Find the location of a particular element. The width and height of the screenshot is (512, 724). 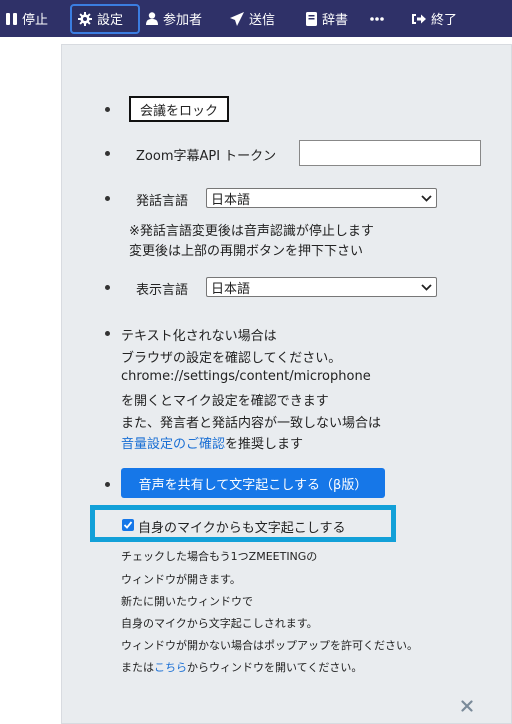

check-icon is located at coordinates (128, 525).